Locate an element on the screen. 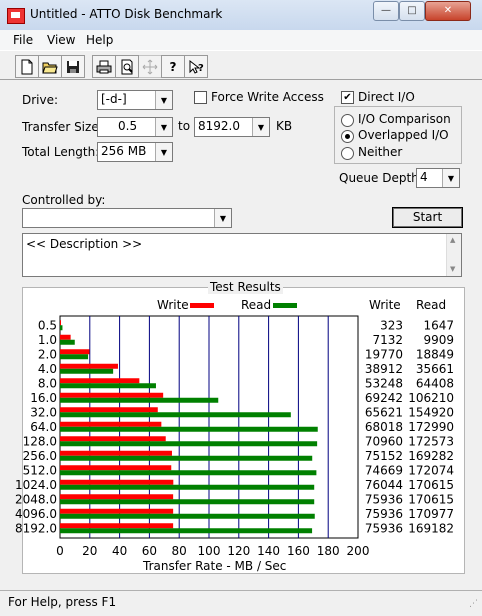 The image size is (482, 616). x-tick-label: 40 is located at coordinates (119, 551).